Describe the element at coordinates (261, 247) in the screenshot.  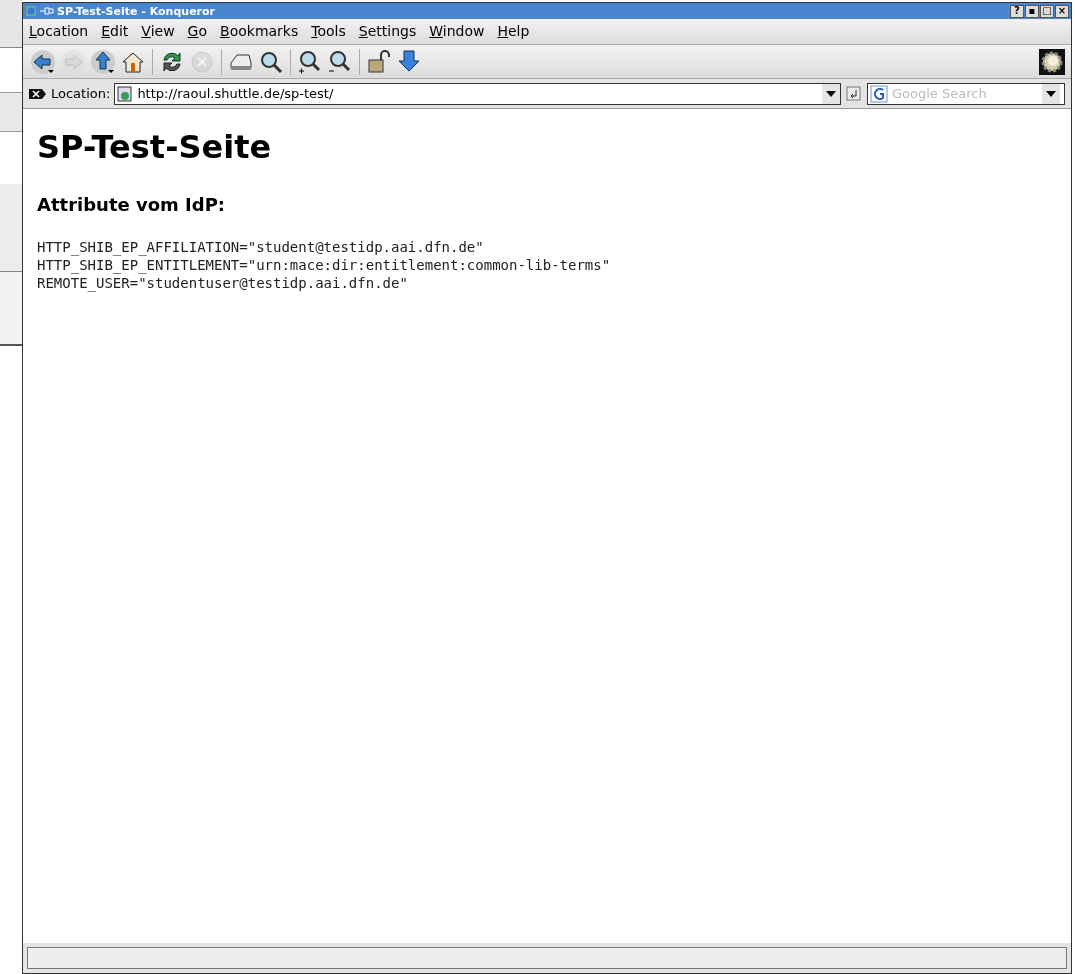
I see `attribute-line: HTTP_SHIB_EP_AFFILIATION="student@testidp.aai.dfn.de"` at that location.